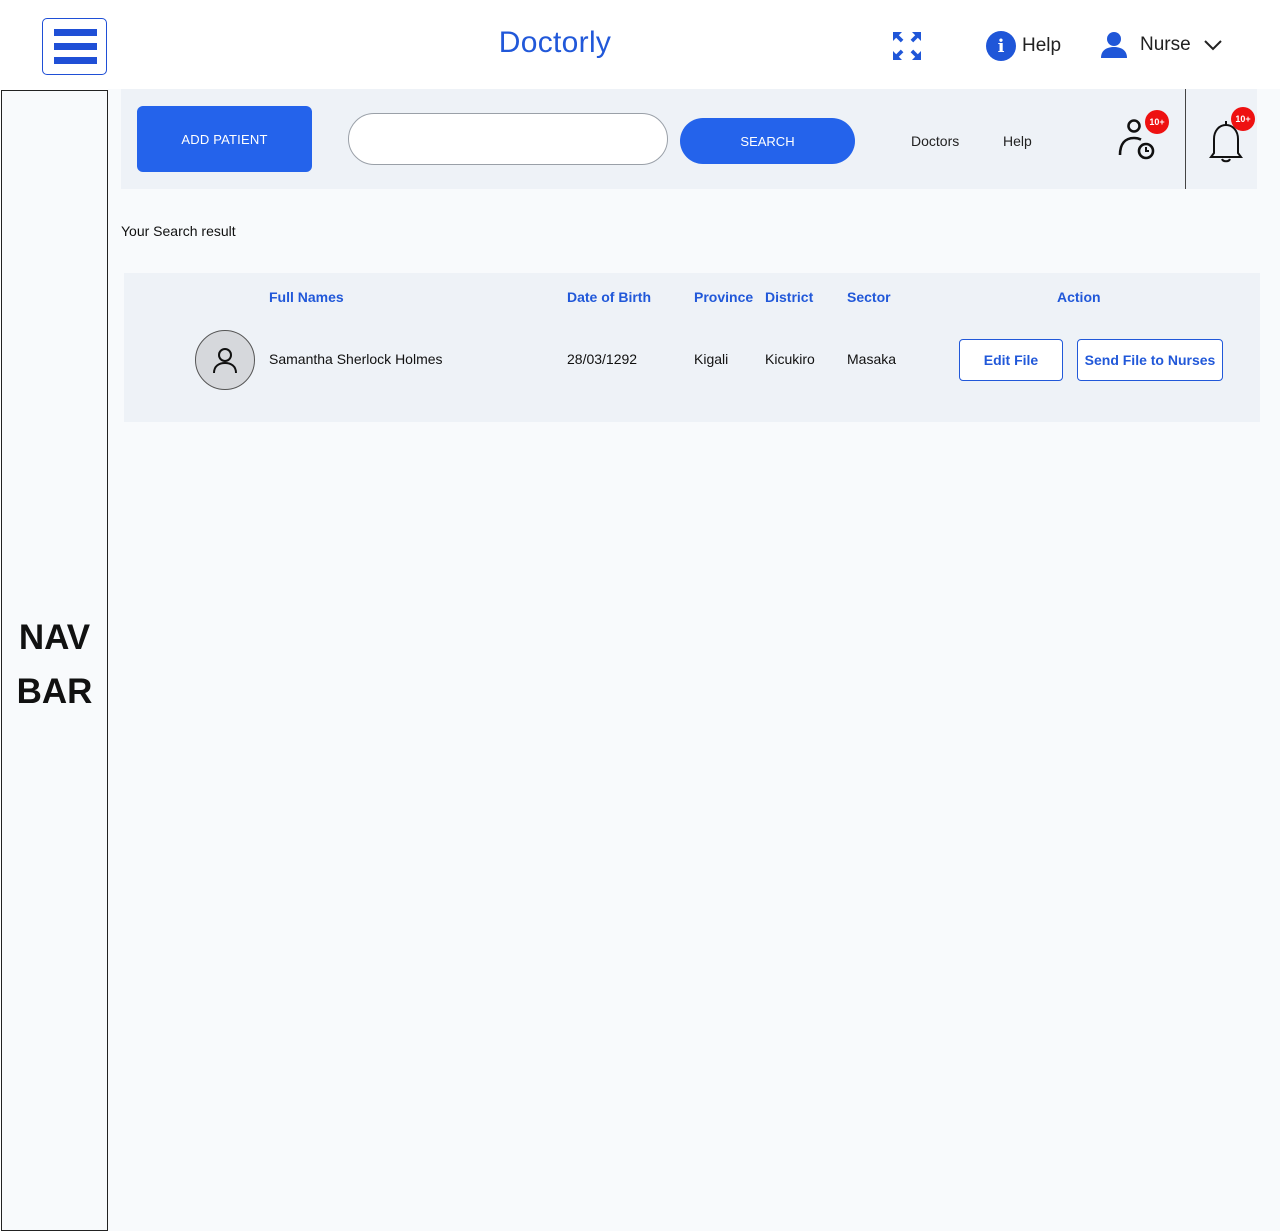 The width and height of the screenshot is (1280, 1231). What do you see at coordinates (555, 42) in the screenshot?
I see `app-title: Doctorly` at bounding box center [555, 42].